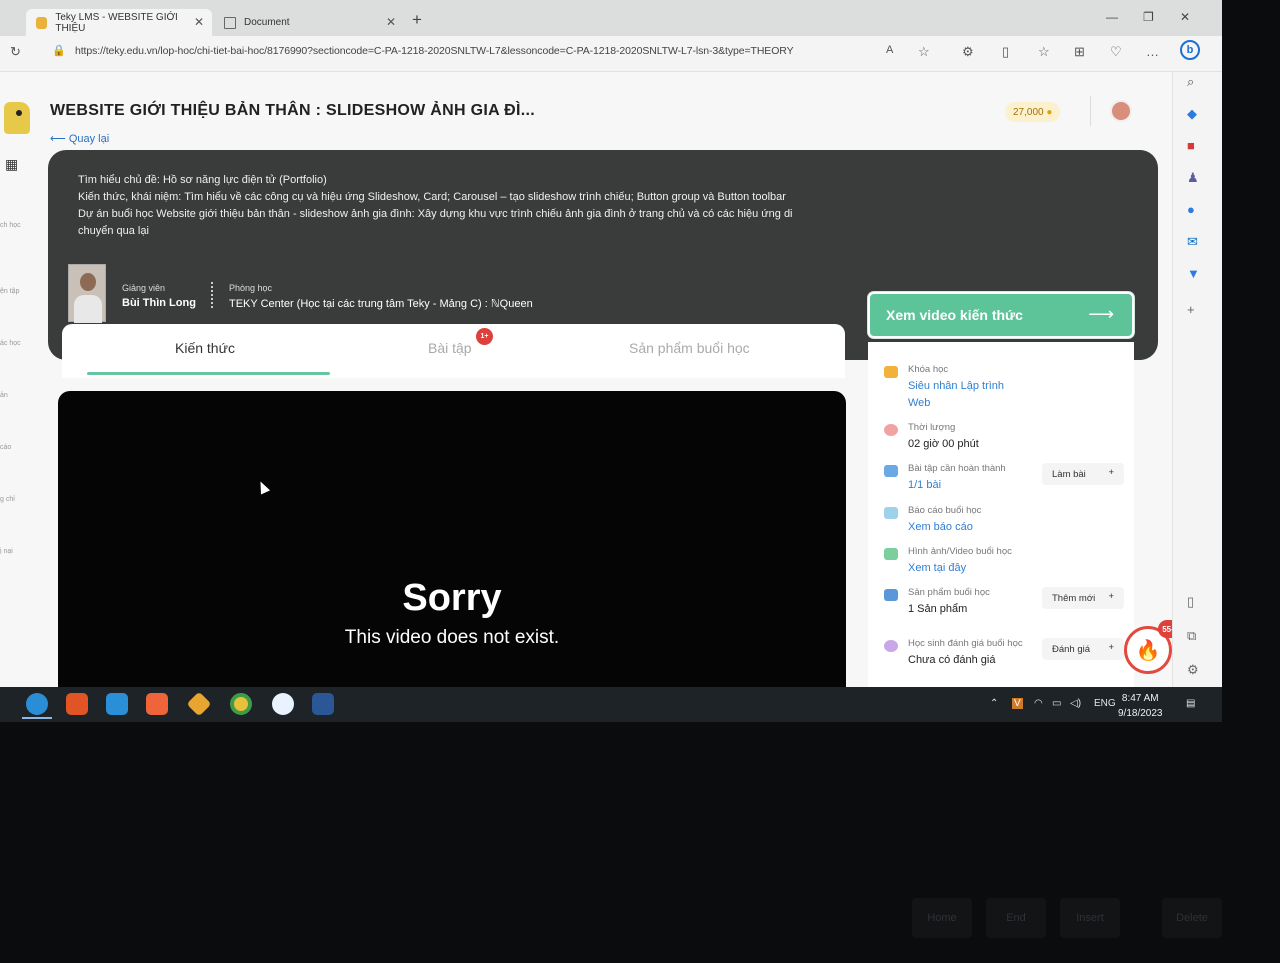  What do you see at coordinates (1191, 636) in the screenshot?
I see `open-external-icon: ⧉` at bounding box center [1191, 636].